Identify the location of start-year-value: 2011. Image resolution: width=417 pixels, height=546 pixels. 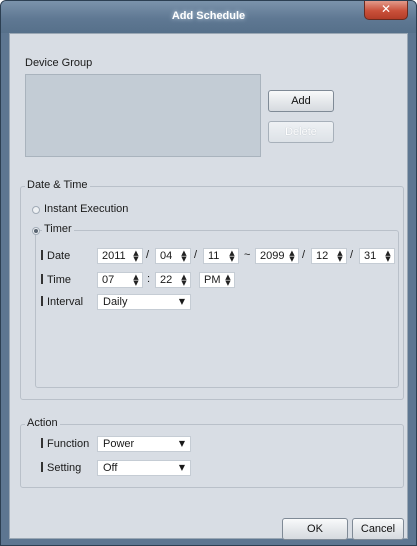
(114, 256).